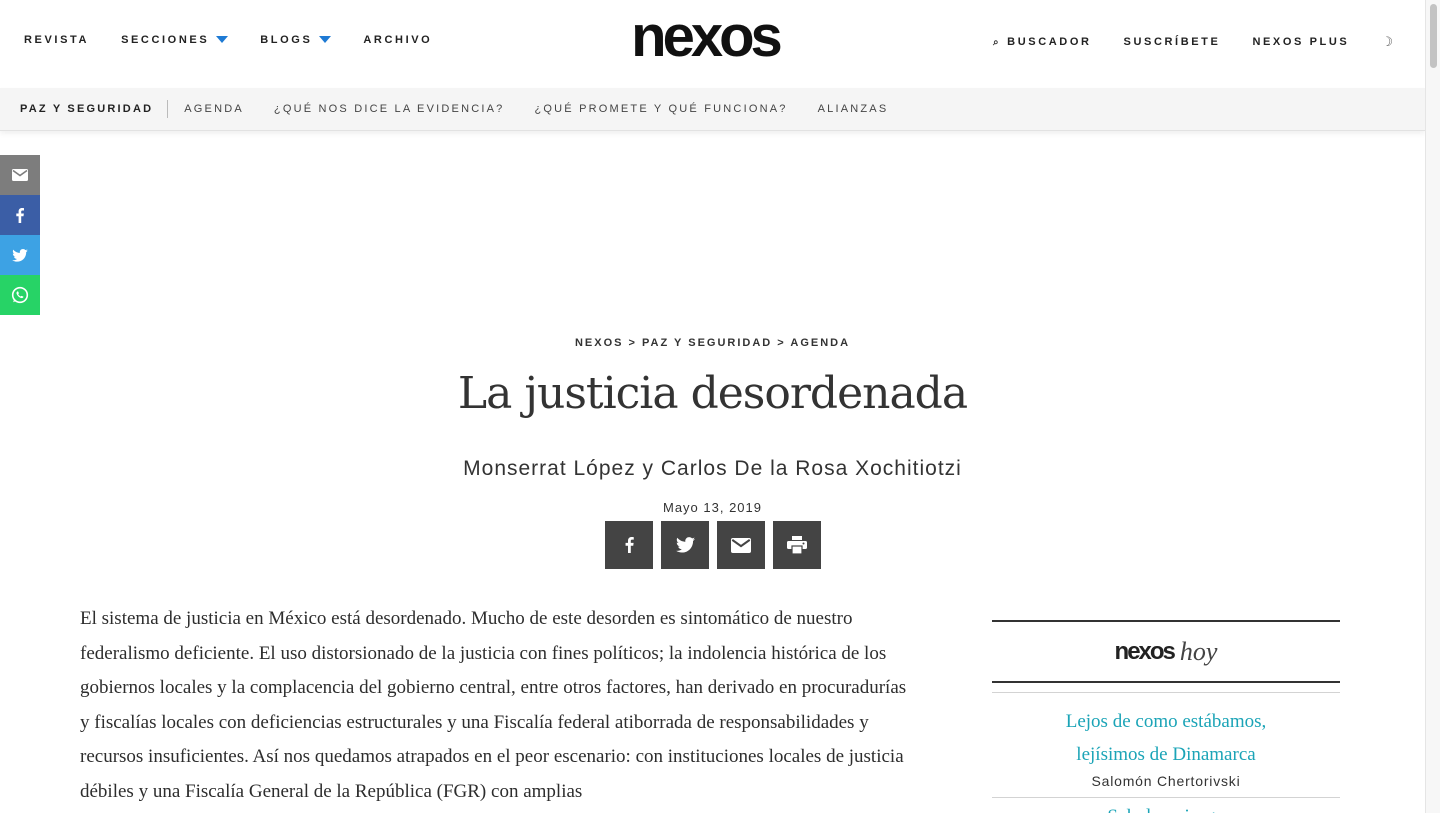  I want to click on nav-blogs: BLOGS, so click(296, 40).